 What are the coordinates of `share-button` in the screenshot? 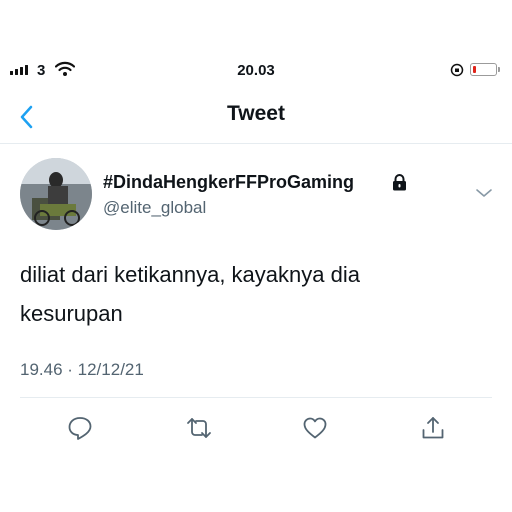 It's located at (433, 428).